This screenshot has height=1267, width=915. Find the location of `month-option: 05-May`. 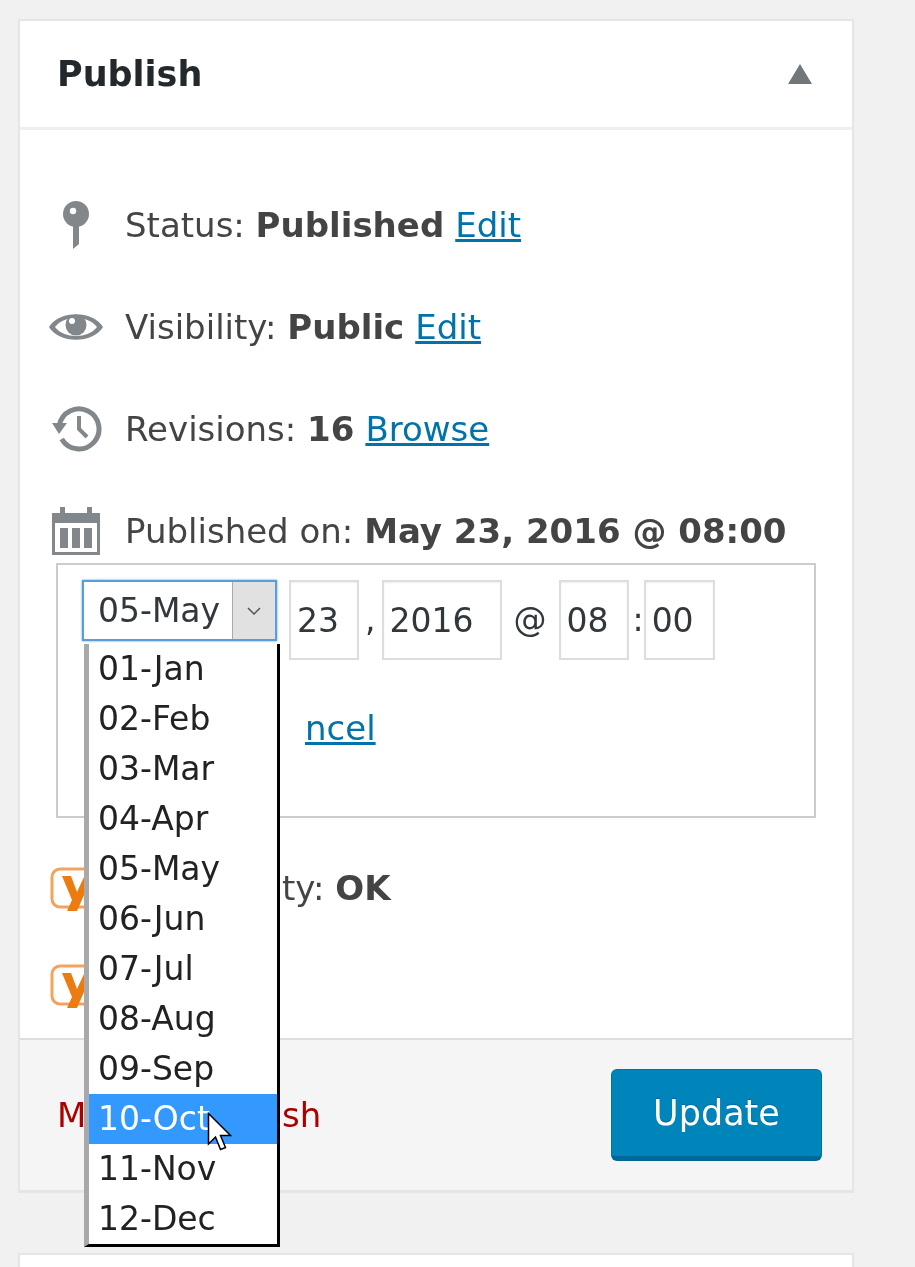

month-option: 05-May is located at coordinates (183, 869).